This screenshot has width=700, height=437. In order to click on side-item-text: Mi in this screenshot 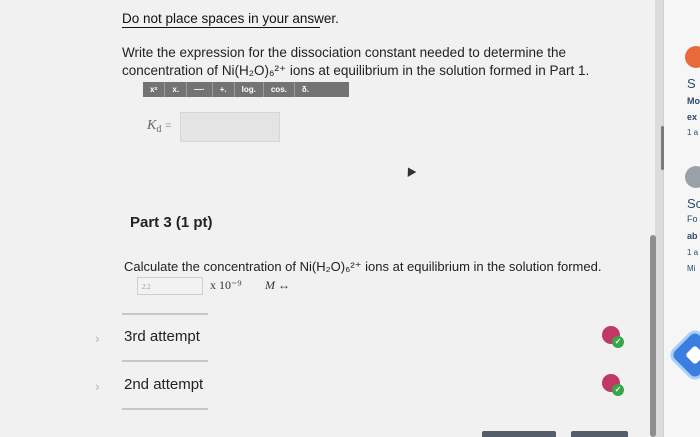, I will do `click(691, 268)`.